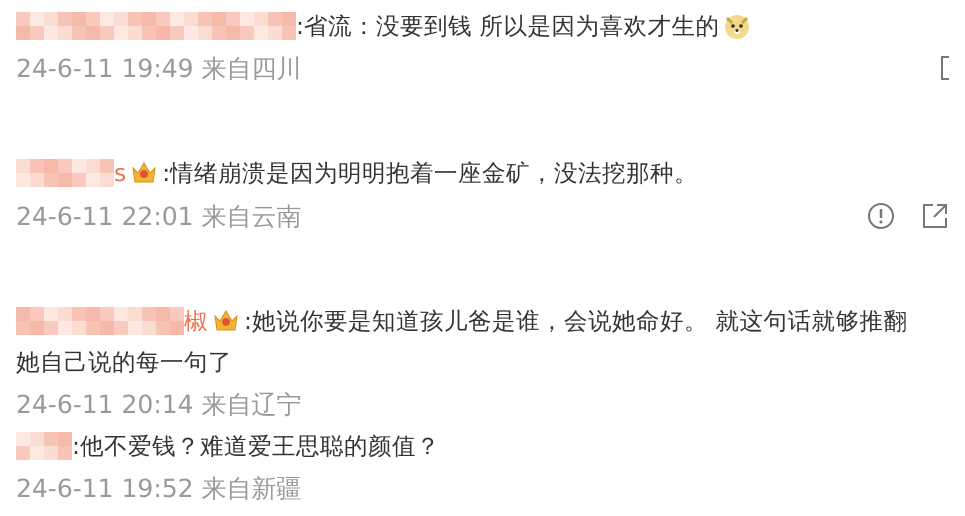 The height and width of the screenshot is (516, 965). I want to click on blurred-name-drawing, so click(44, 446).